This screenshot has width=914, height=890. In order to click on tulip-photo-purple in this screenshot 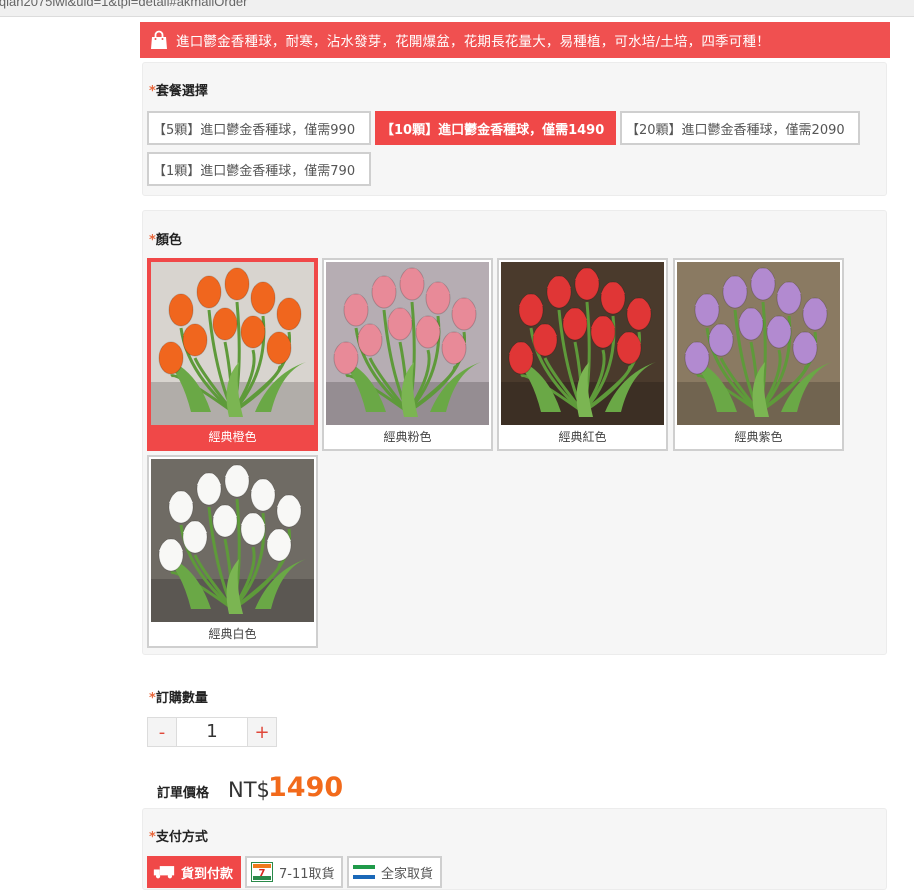, I will do `click(758, 343)`.